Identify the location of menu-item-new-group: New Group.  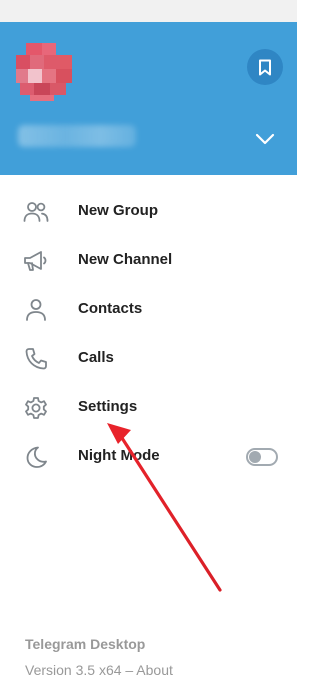
(148, 211).